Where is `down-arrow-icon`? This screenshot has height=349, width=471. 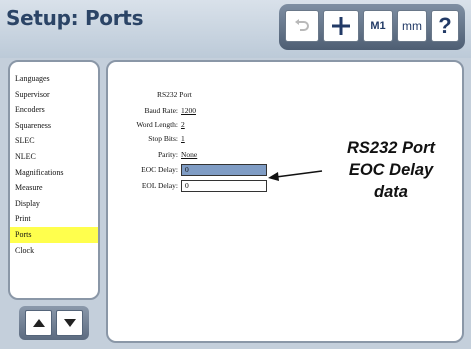 down-arrow-icon is located at coordinates (69, 323).